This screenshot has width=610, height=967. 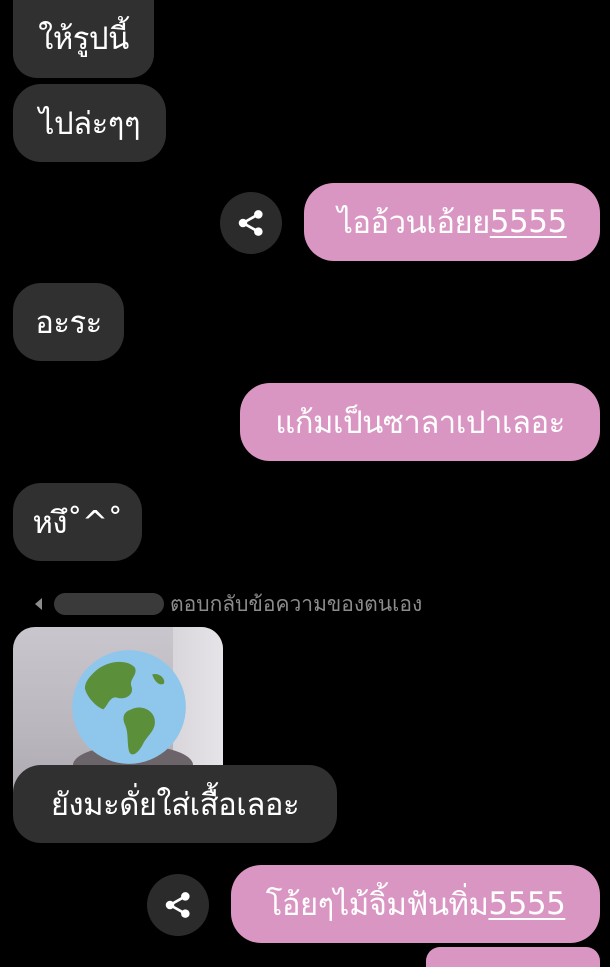 I want to click on reply-context-label: ตอบกลับข้อความของตนเอง, so click(x=296, y=603).